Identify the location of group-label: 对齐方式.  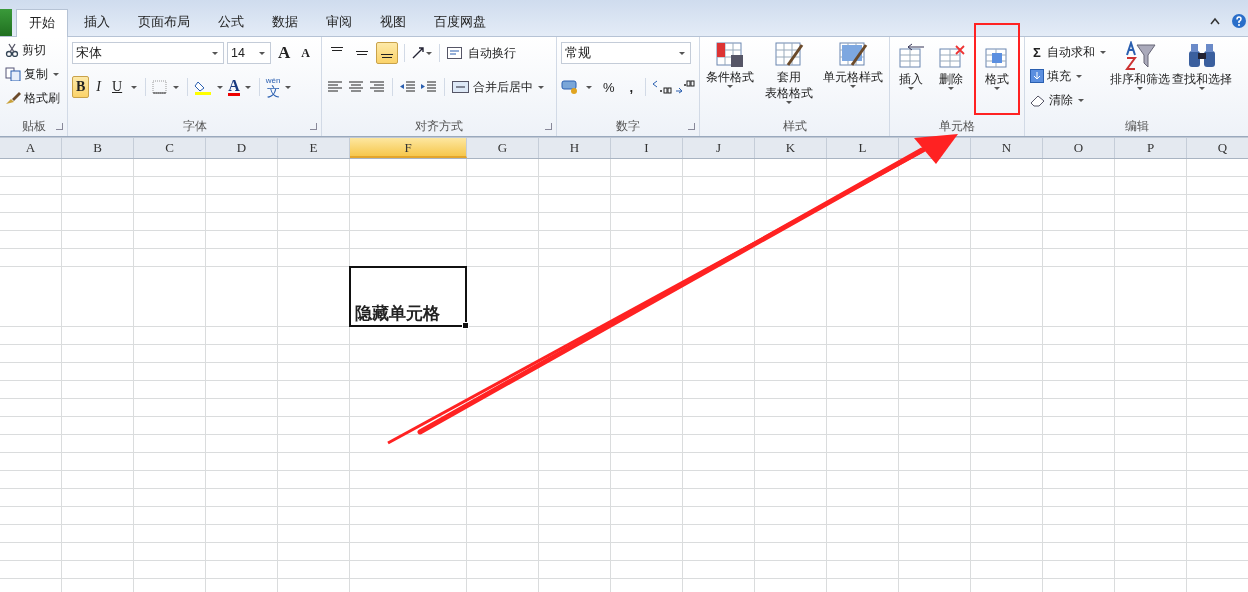
(439, 126).